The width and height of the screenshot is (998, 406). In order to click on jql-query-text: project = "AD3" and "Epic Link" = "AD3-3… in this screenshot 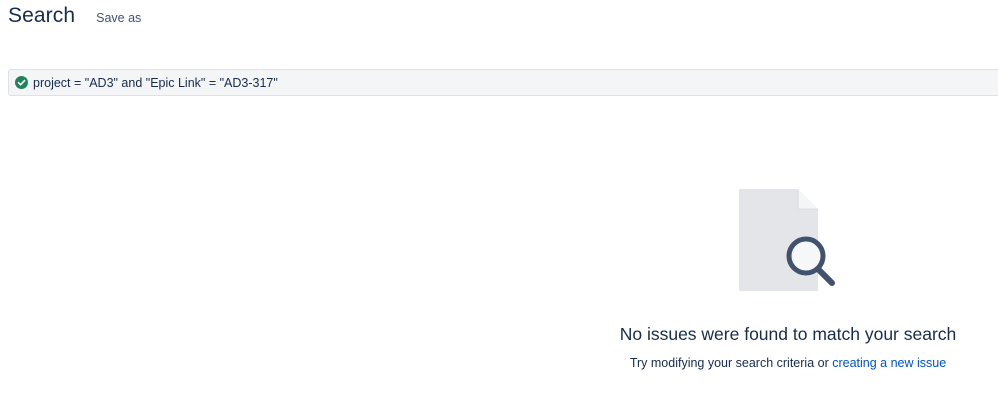, I will do `click(155, 83)`.